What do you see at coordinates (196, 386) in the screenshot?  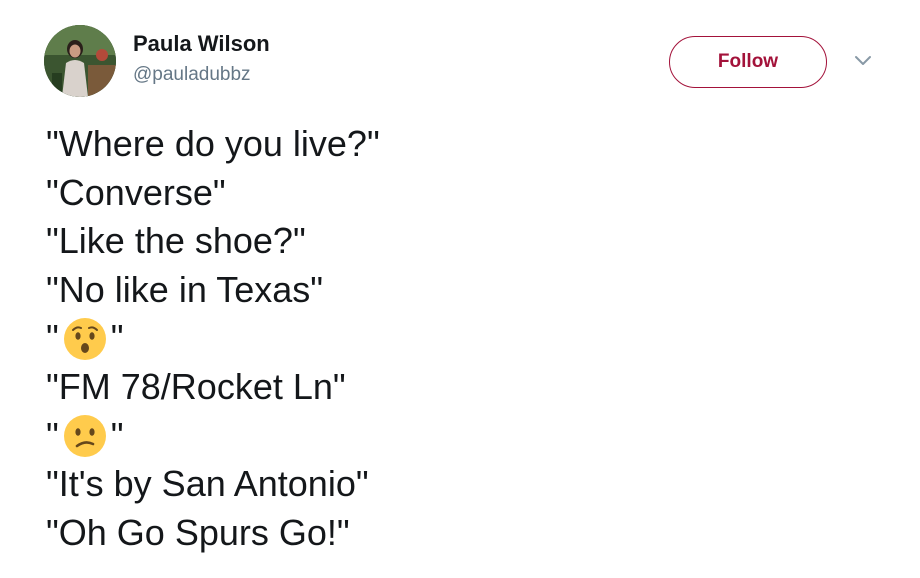 I see `tweet-line: "FM 78/Rocket Ln"` at bounding box center [196, 386].